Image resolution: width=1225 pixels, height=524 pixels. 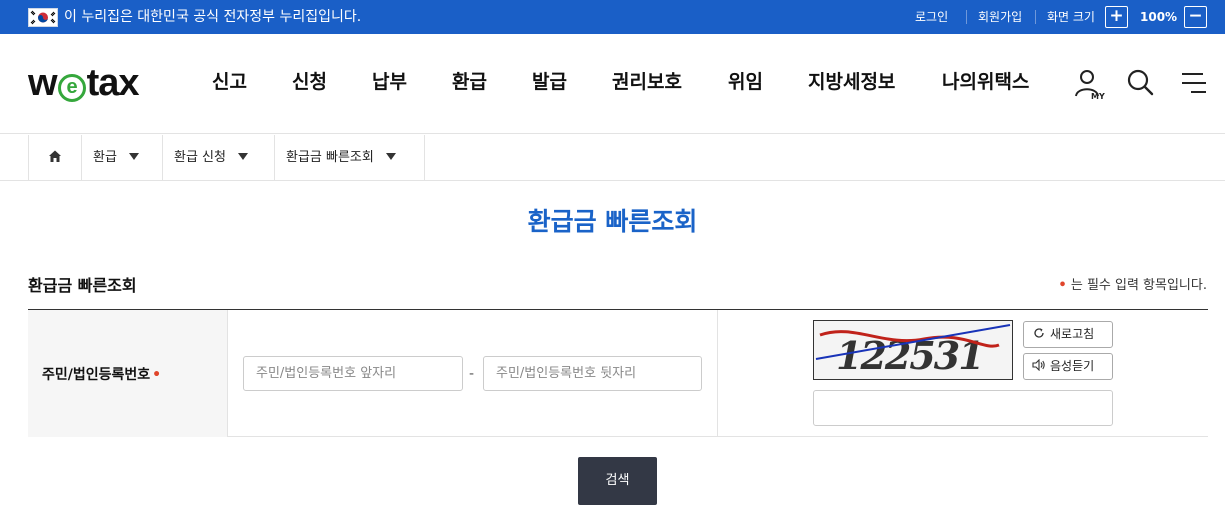 What do you see at coordinates (592, 373) in the screenshot?
I see `id-back-input` at bounding box center [592, 373].